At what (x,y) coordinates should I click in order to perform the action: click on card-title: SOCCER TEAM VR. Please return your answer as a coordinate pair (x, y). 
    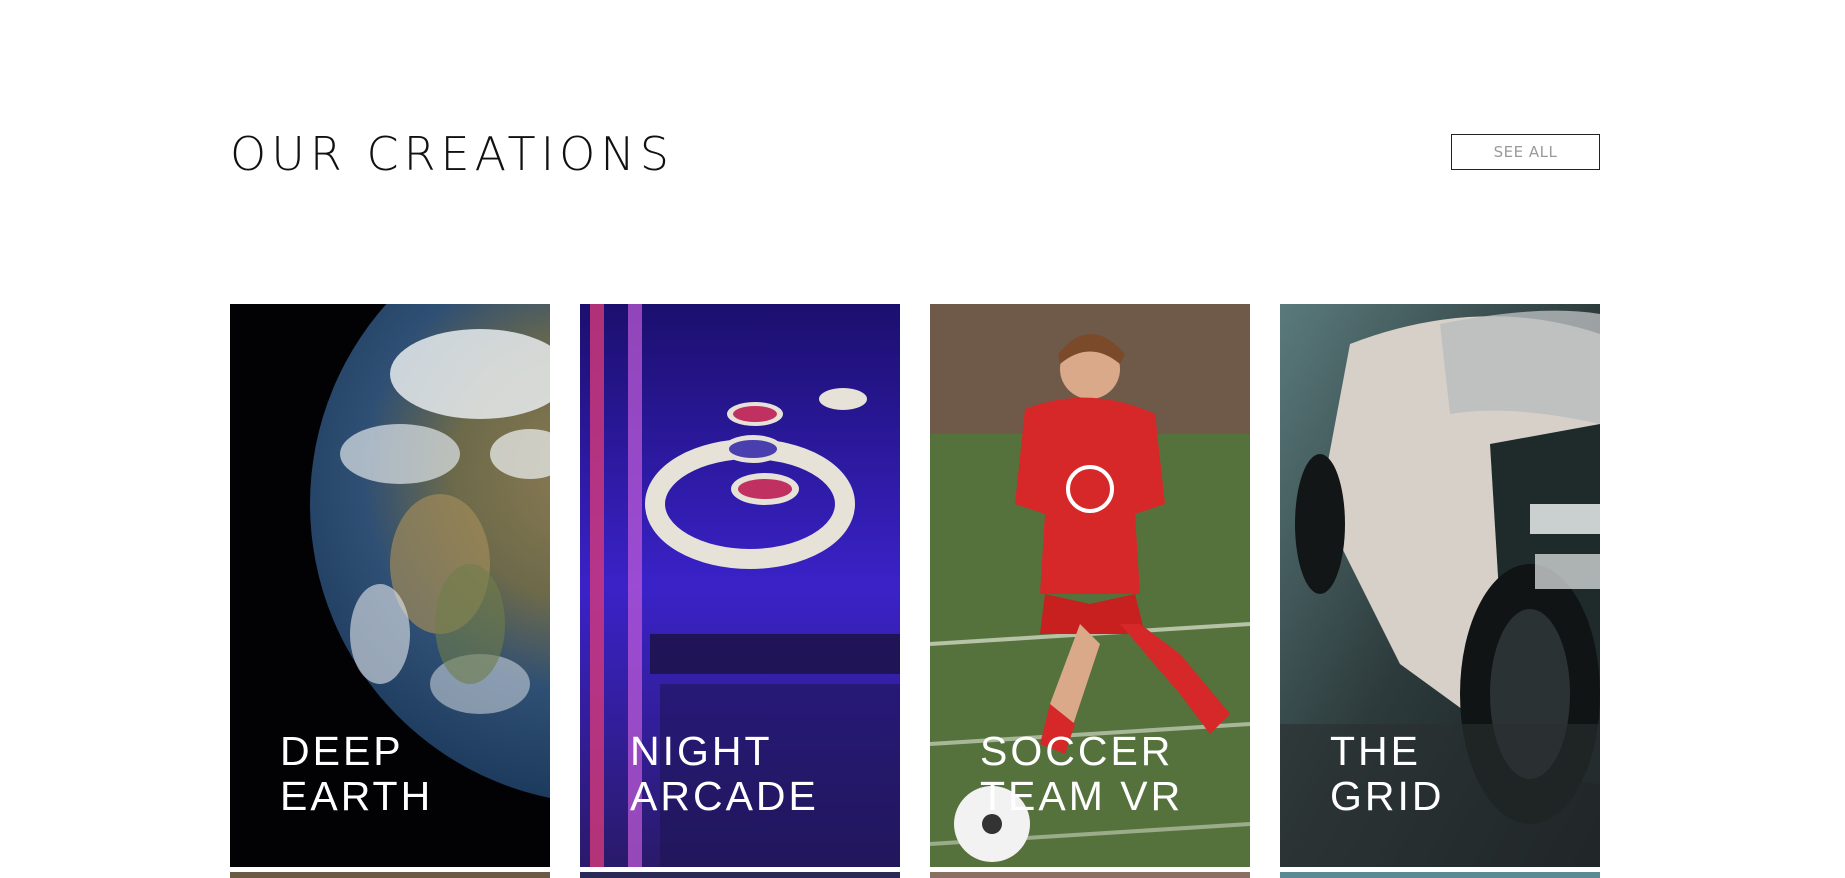
    Looking at the image, I should click on (1082, 773).